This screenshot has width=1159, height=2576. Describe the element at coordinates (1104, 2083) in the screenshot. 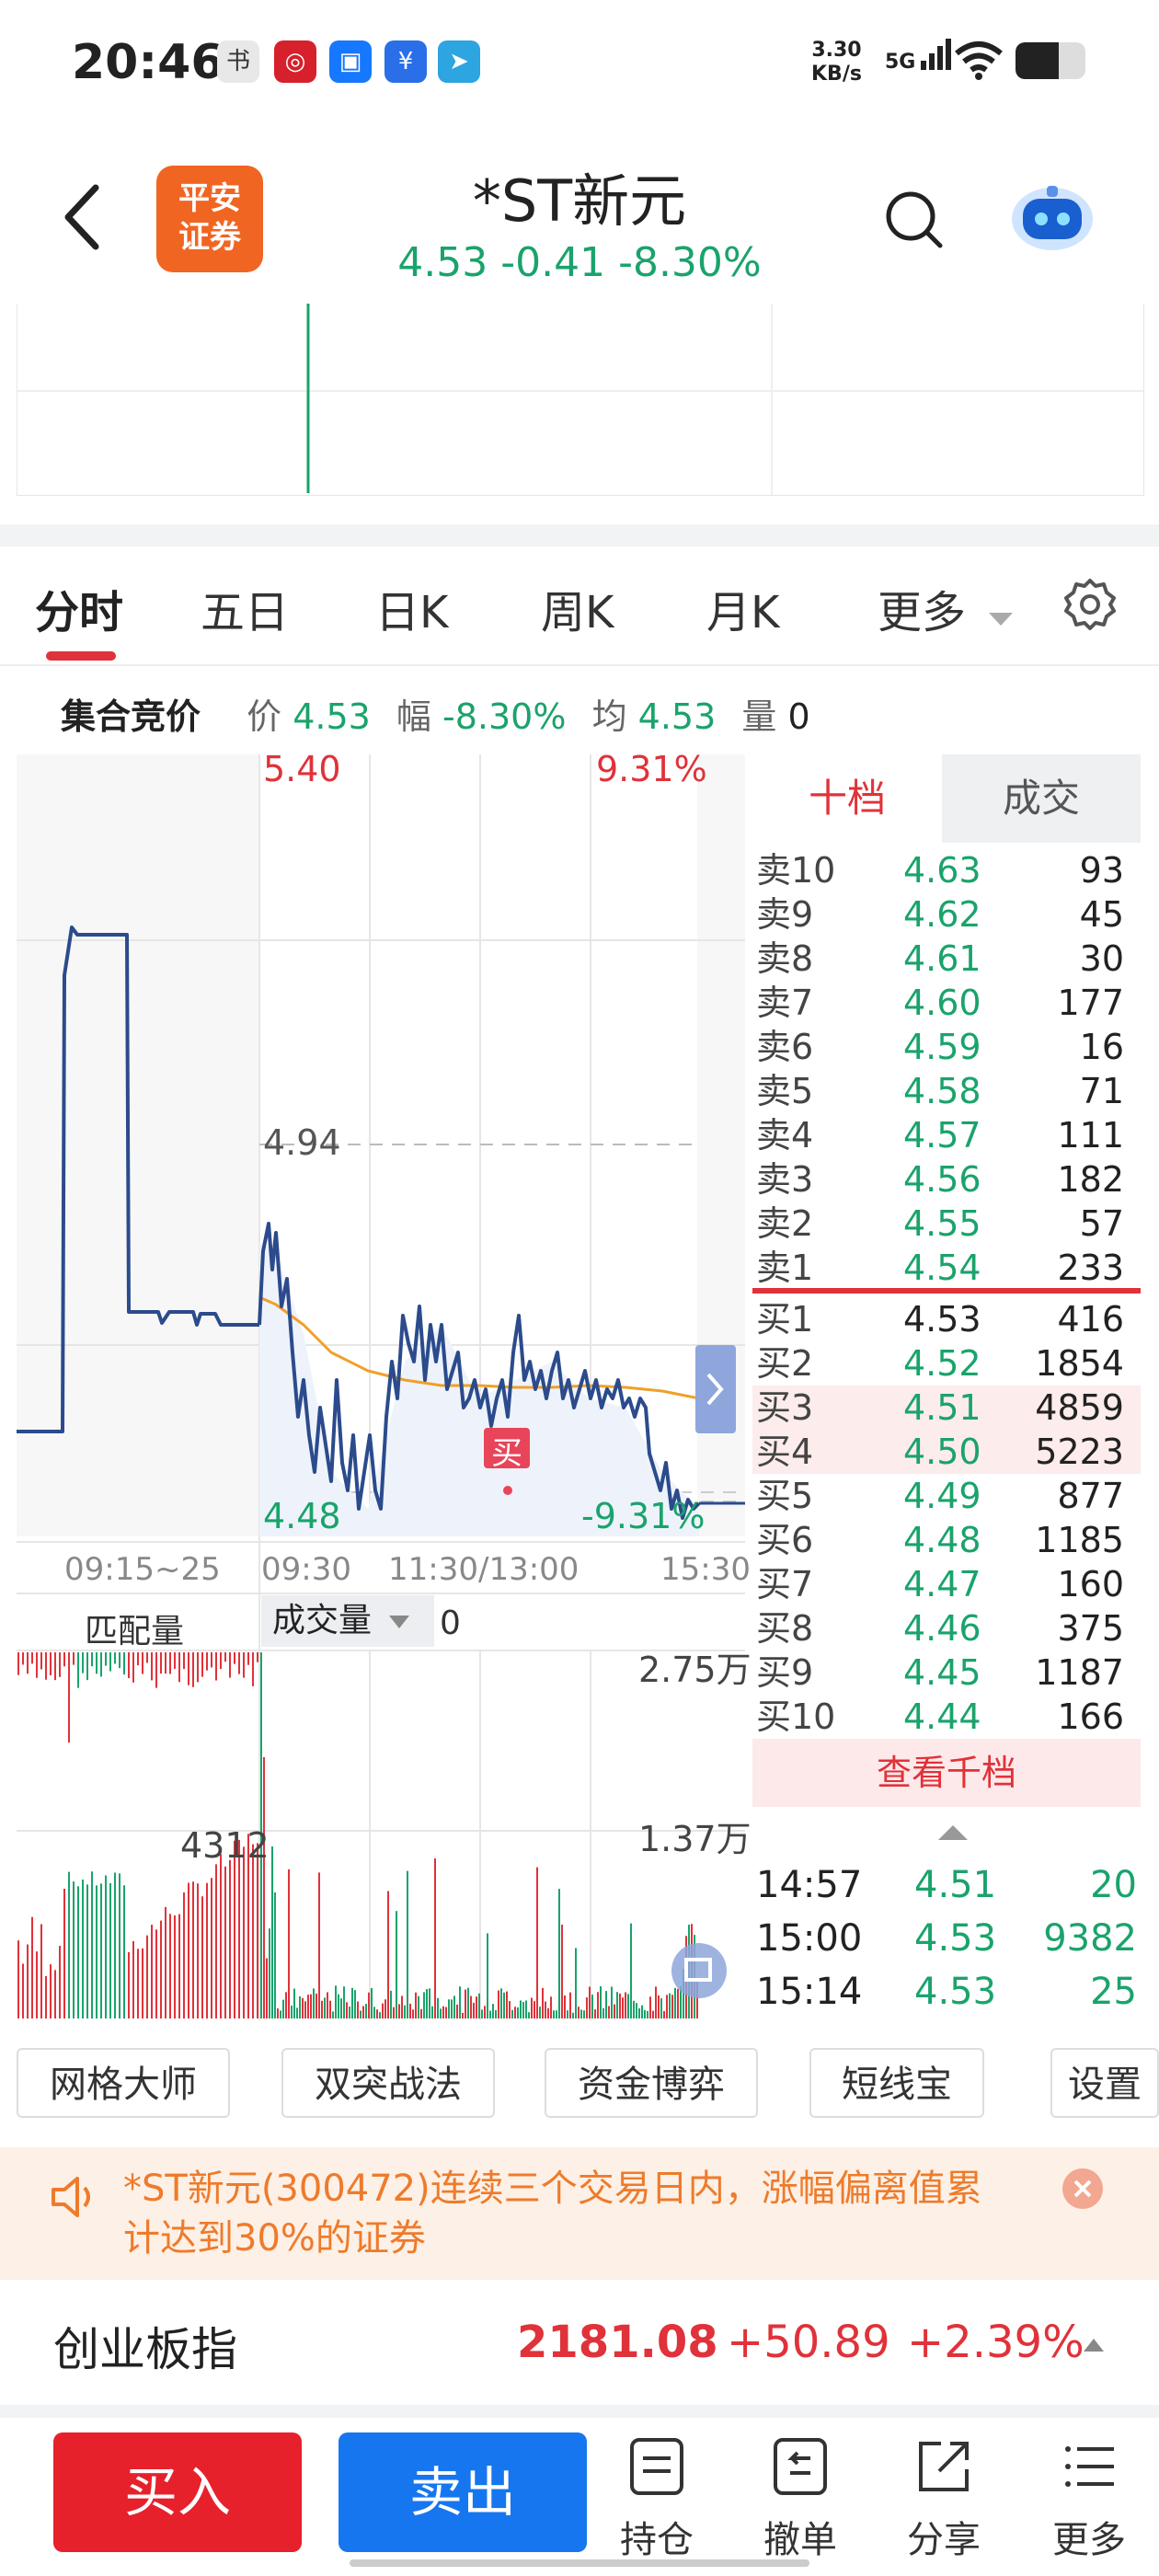

I see `tools-settings-button: 设置` at that location.